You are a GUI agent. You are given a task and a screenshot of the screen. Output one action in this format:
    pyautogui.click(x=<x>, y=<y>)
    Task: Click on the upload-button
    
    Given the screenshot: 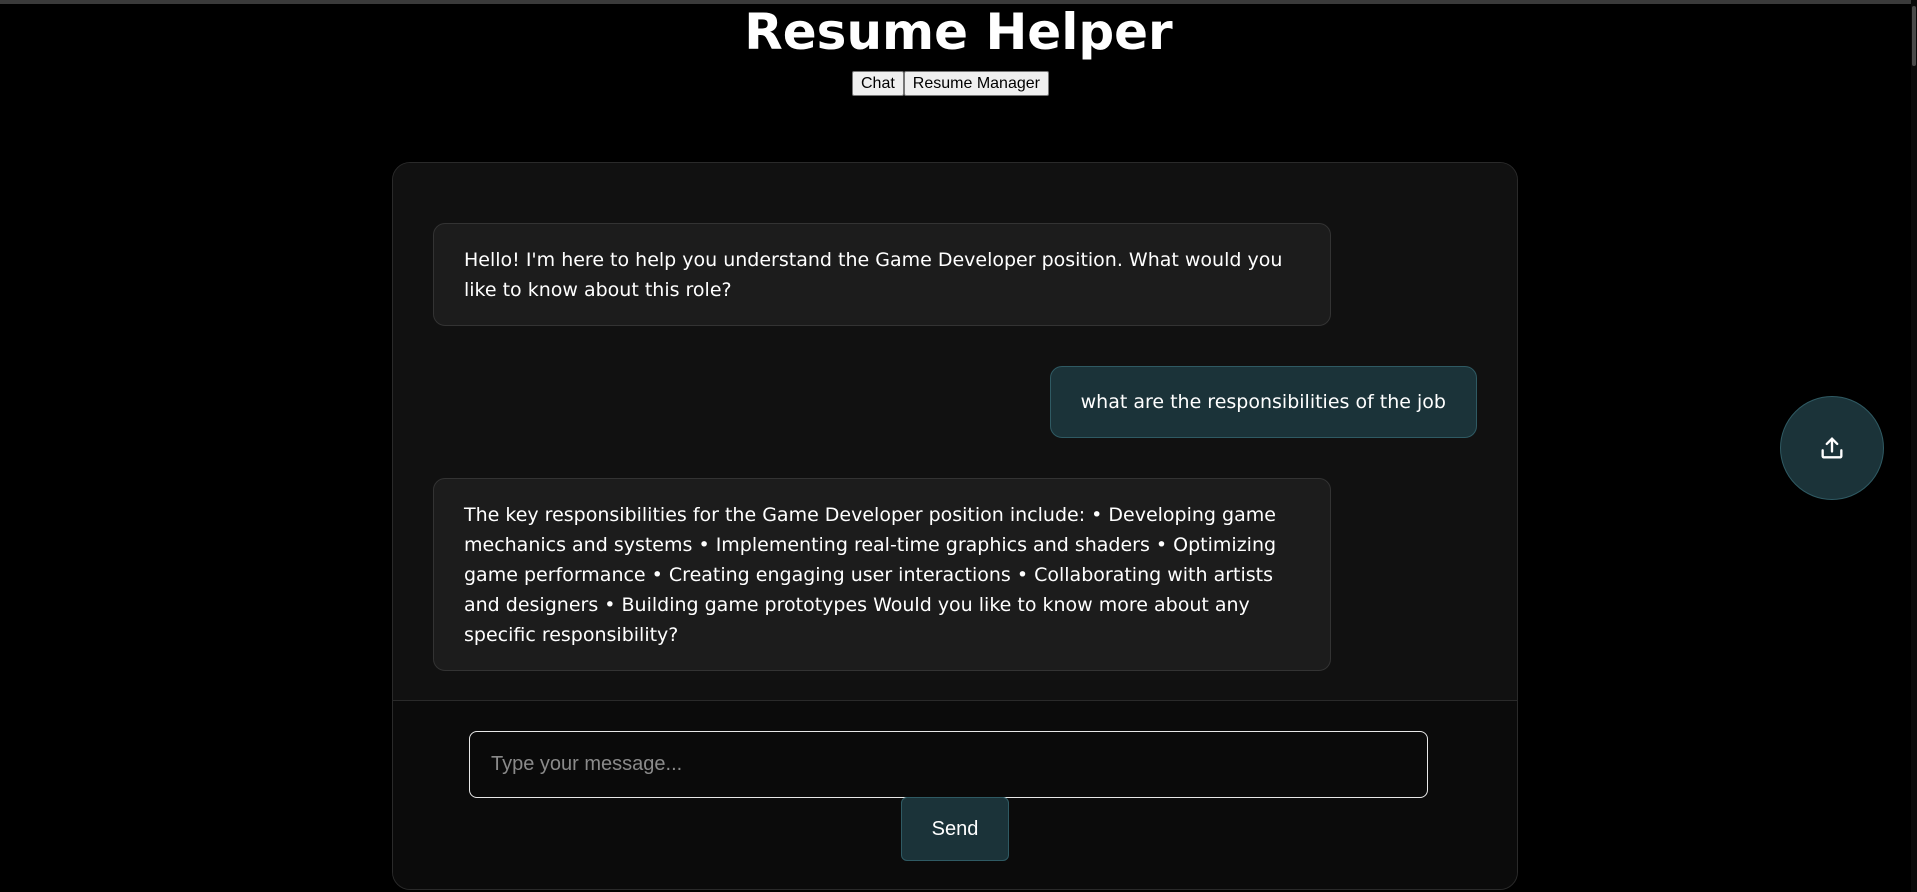 What is the action you would take?
    pyautogui.click(x=1832, y=448)
    